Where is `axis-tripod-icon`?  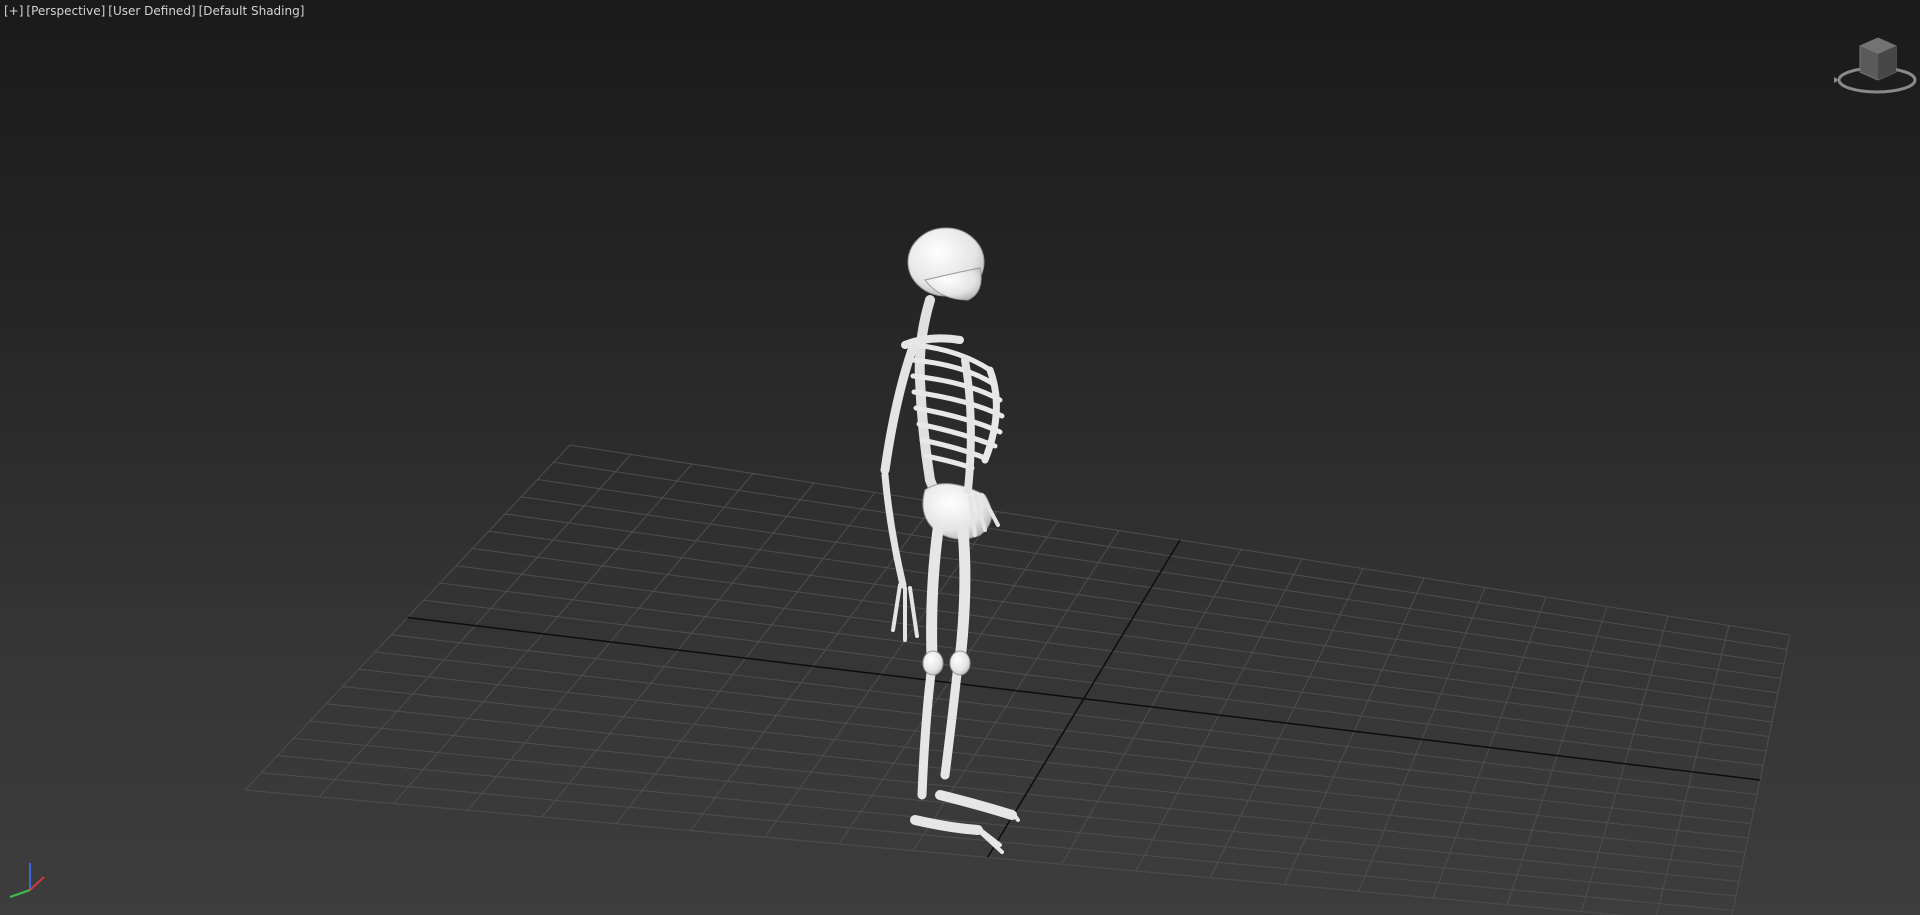
axis-tripod-icon is located at coordinates (27, 880).